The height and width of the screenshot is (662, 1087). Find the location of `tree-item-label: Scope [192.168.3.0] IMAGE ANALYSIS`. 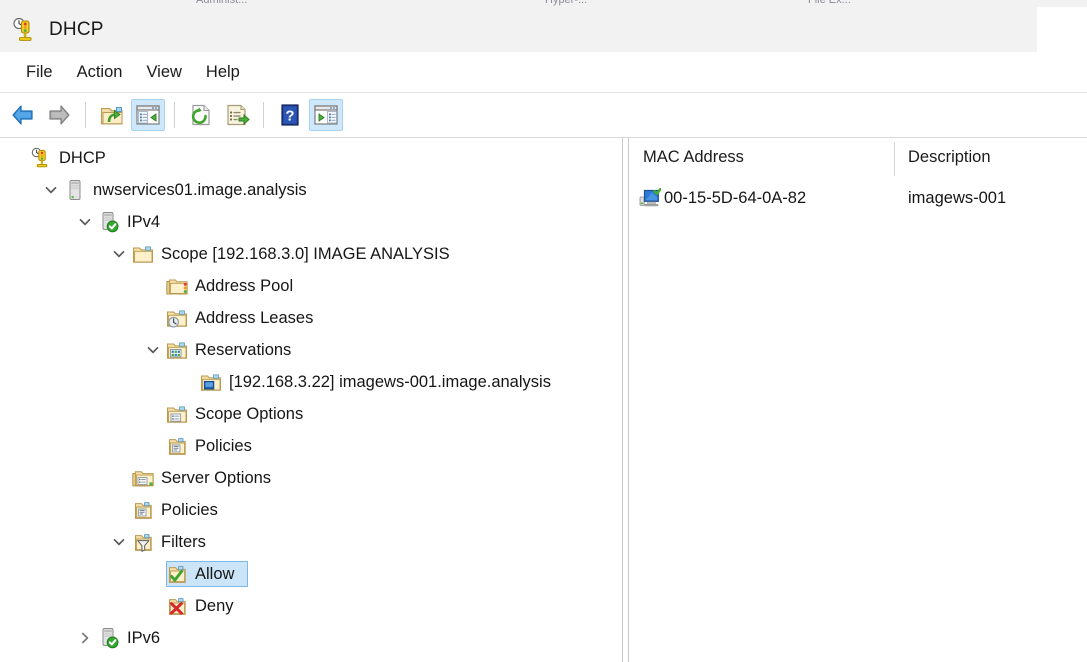

tree-item-label: Scope [192.168.3.0] IMAGE ANALYSIS is located at coordinates (305, 253).